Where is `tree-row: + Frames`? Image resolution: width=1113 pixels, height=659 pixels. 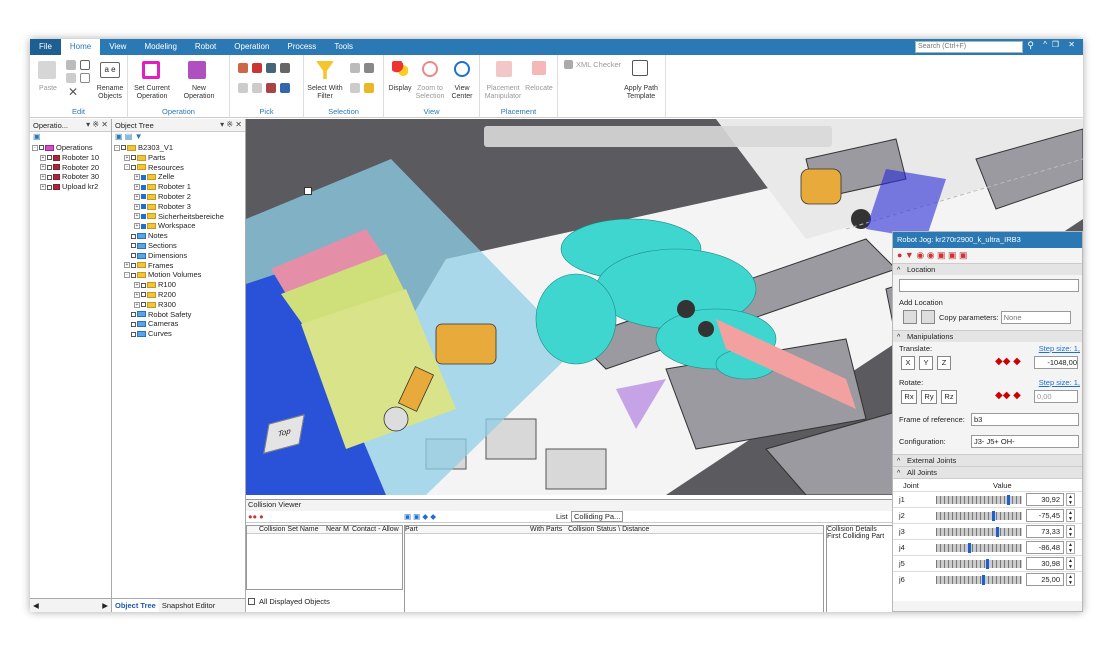
tree-row: + Frames is located at coordinates (179, 266).